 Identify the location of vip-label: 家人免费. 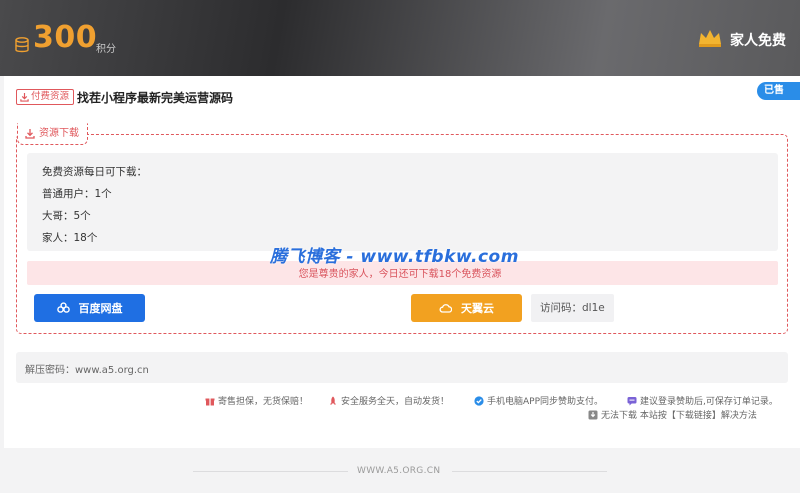
(758, 40).